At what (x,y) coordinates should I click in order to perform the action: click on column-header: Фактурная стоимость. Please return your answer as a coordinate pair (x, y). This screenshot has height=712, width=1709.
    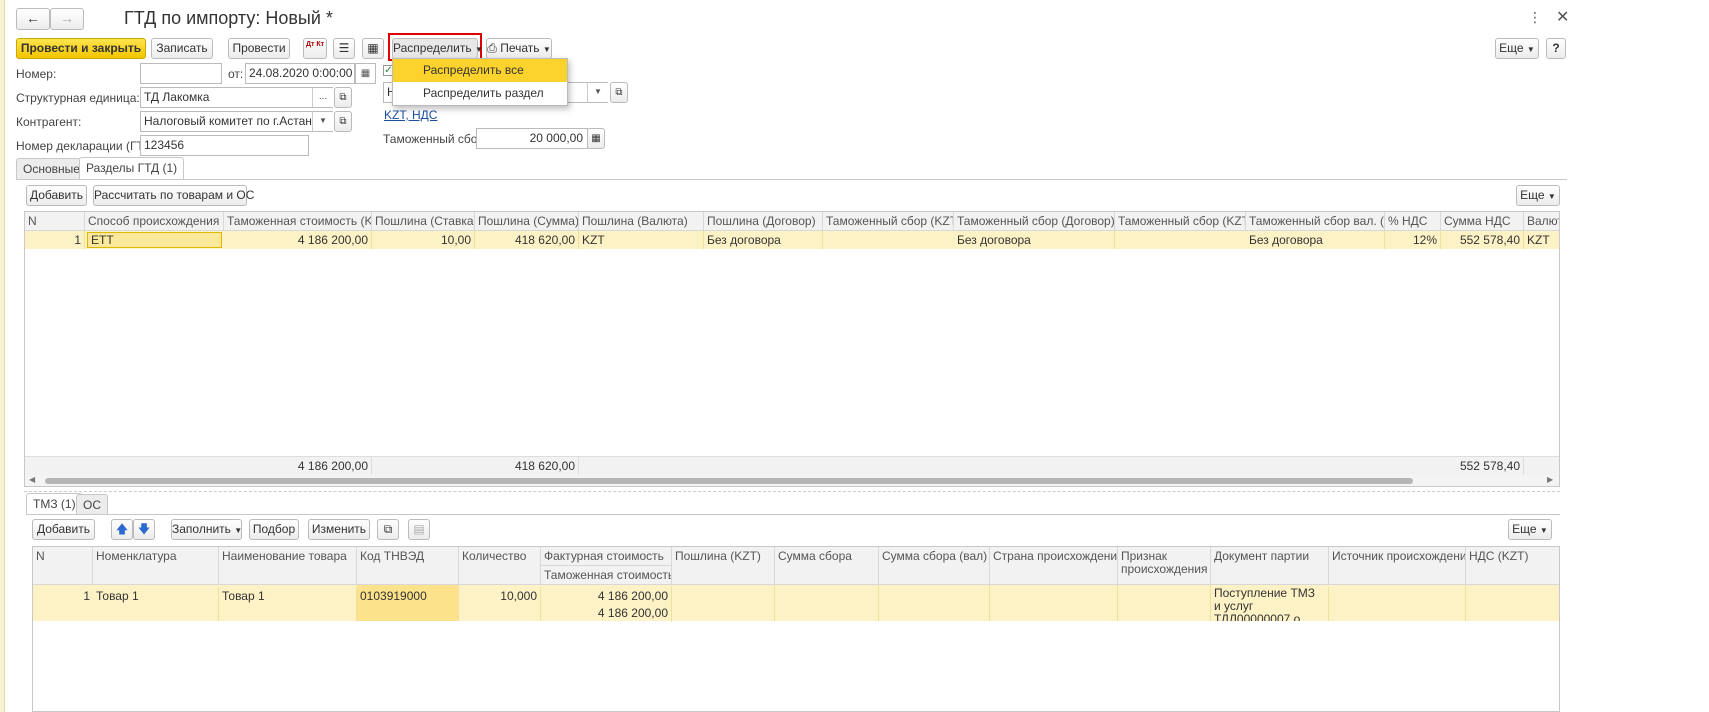
    Looking at the image, I should click on (606, 556).